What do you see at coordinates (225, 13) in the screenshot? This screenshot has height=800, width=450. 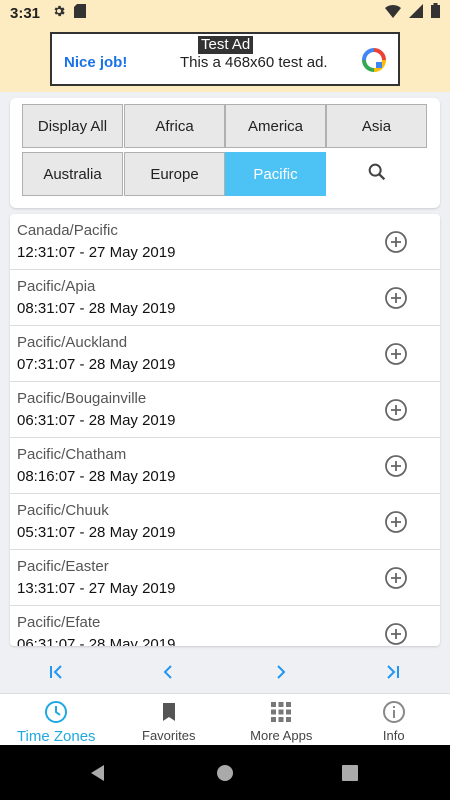 I see `status-bar: 3:31` at bounding box center [225, 13].